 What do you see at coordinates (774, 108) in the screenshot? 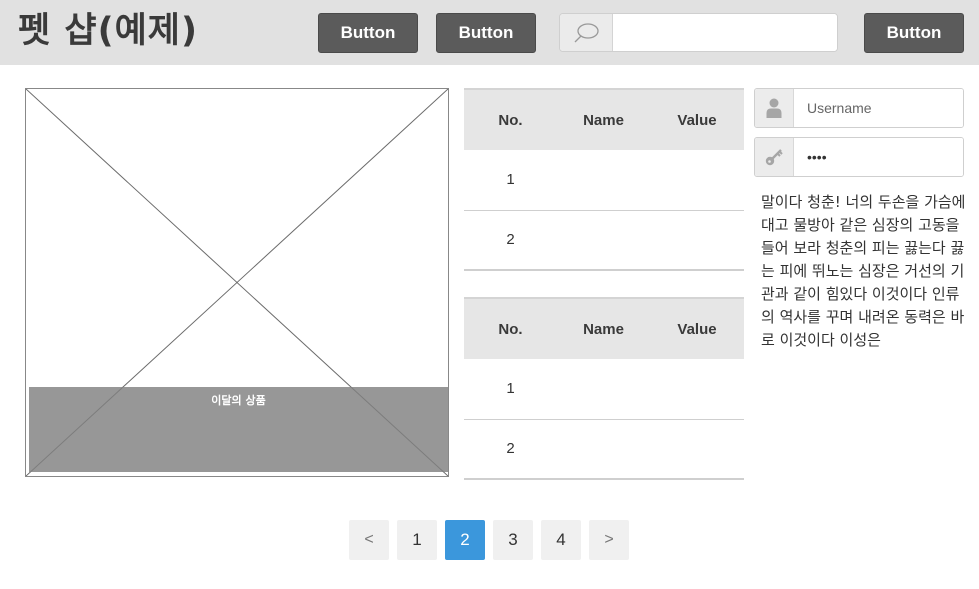
I see `user-icon` at bounding box center [774, 108].